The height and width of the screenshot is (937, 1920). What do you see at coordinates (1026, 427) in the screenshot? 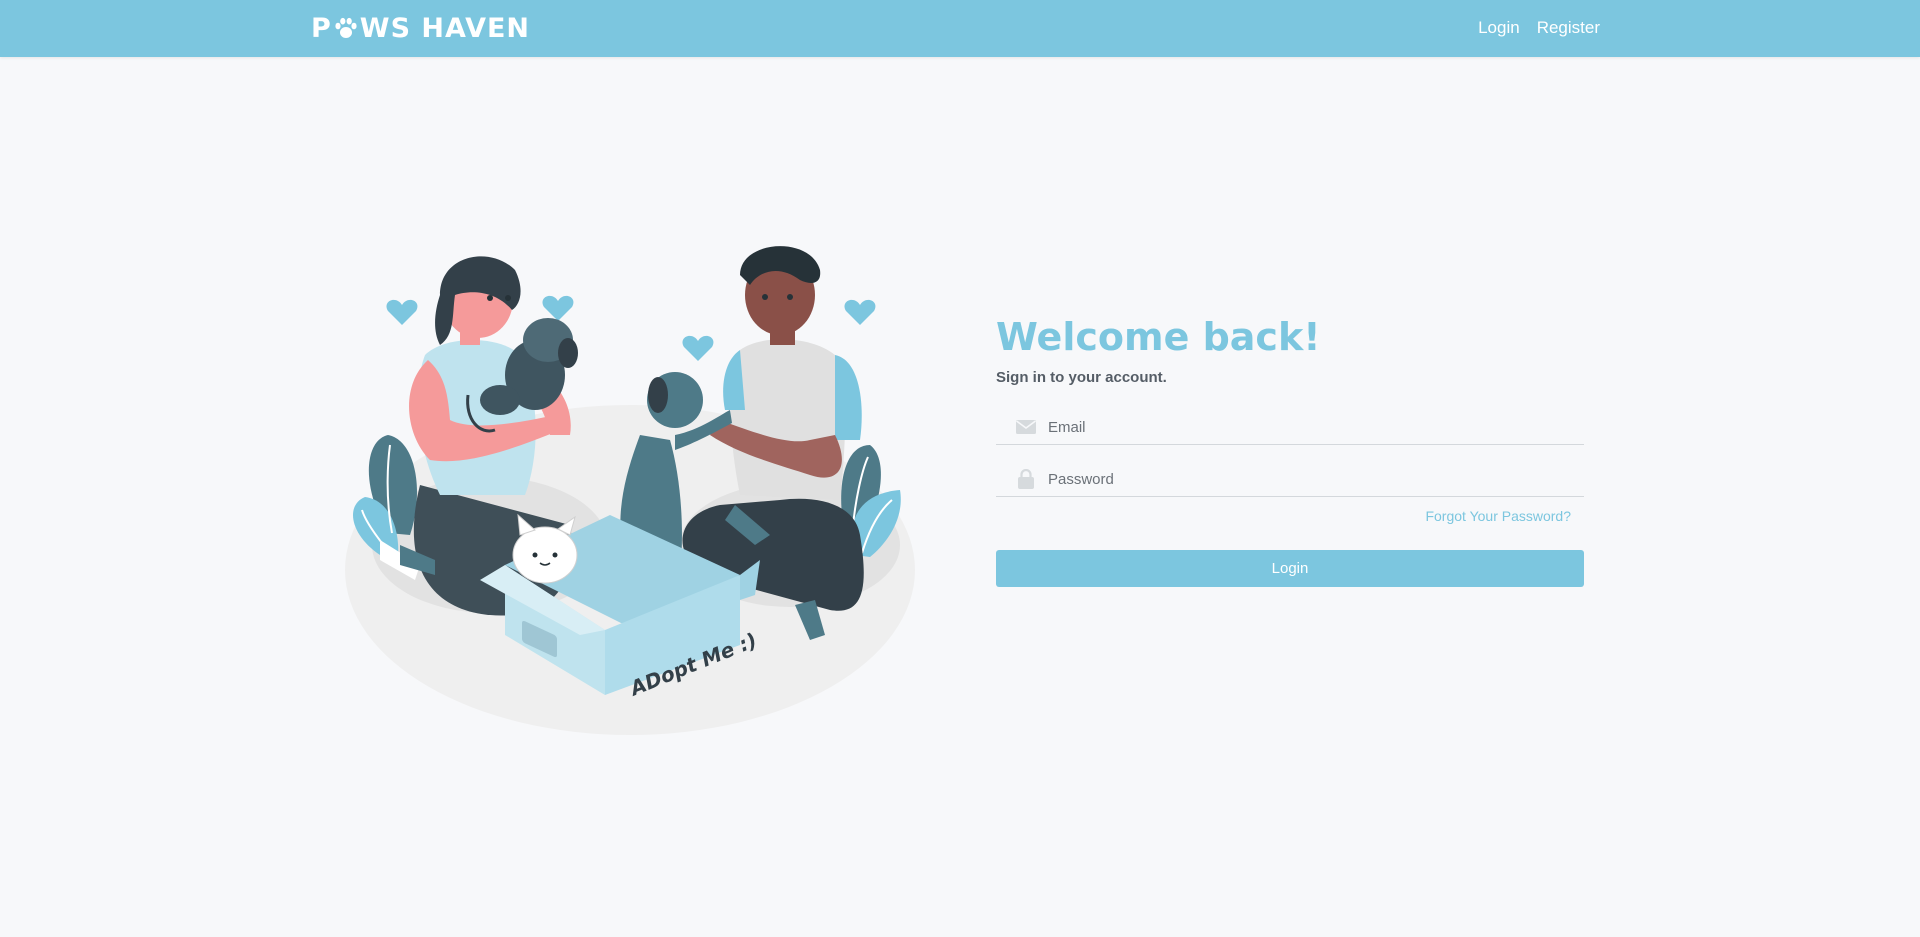
I see `envelope-icon` at bounding box center [1026, 427].